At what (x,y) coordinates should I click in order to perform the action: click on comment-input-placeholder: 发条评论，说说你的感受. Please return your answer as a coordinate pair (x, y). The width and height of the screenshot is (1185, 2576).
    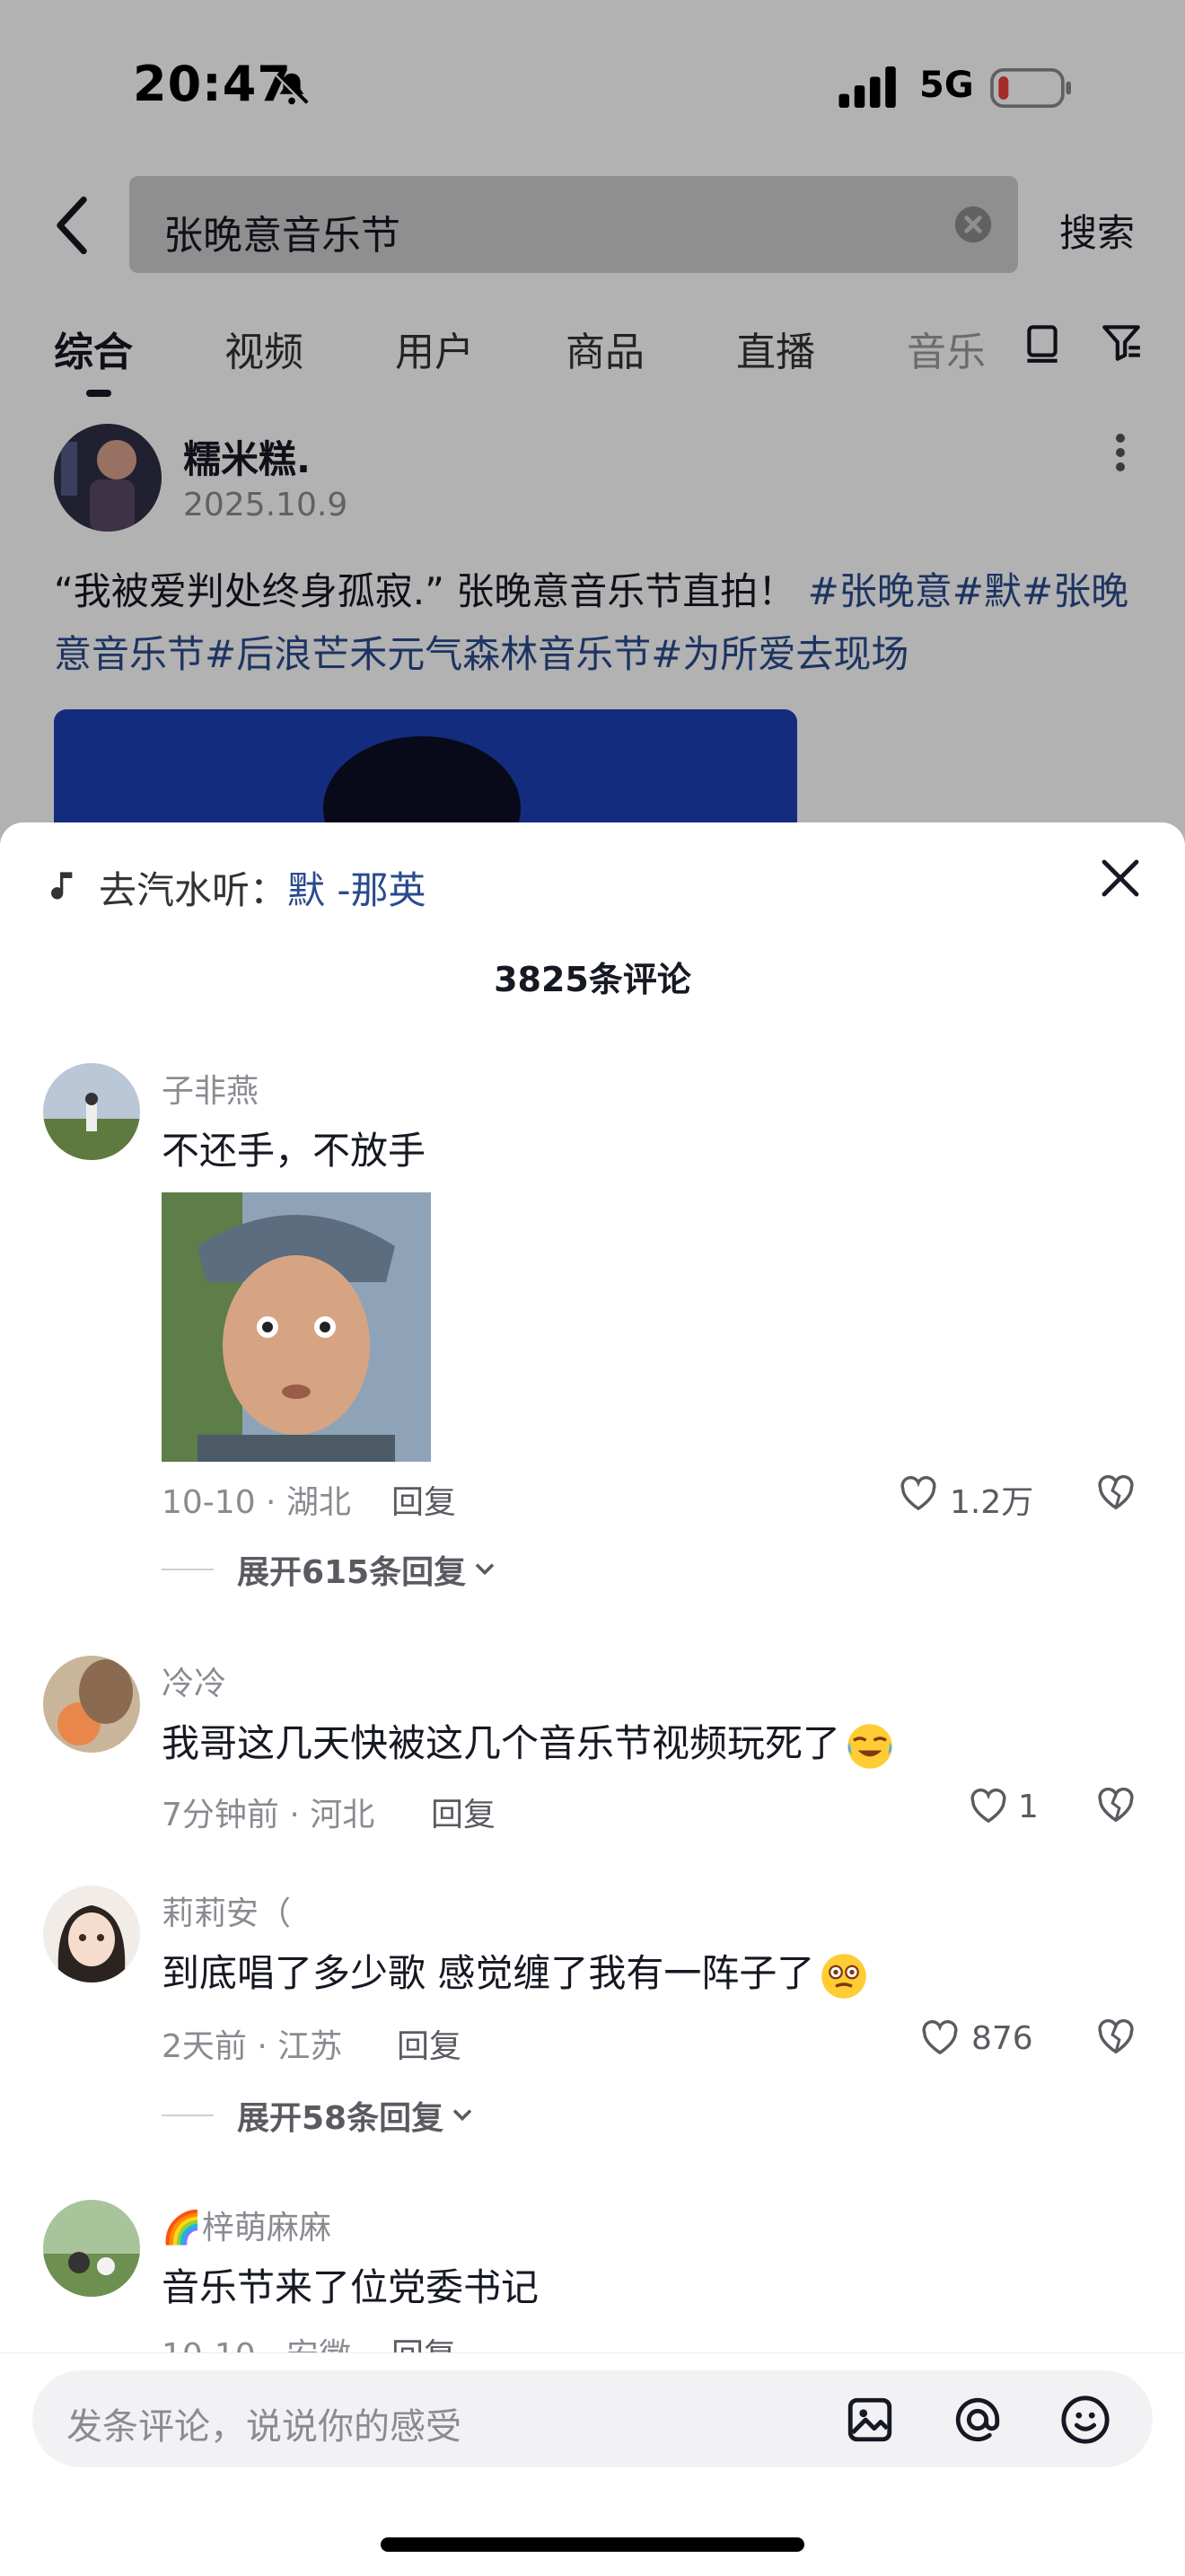
    Looking at the image, I should click on (263, 2427).